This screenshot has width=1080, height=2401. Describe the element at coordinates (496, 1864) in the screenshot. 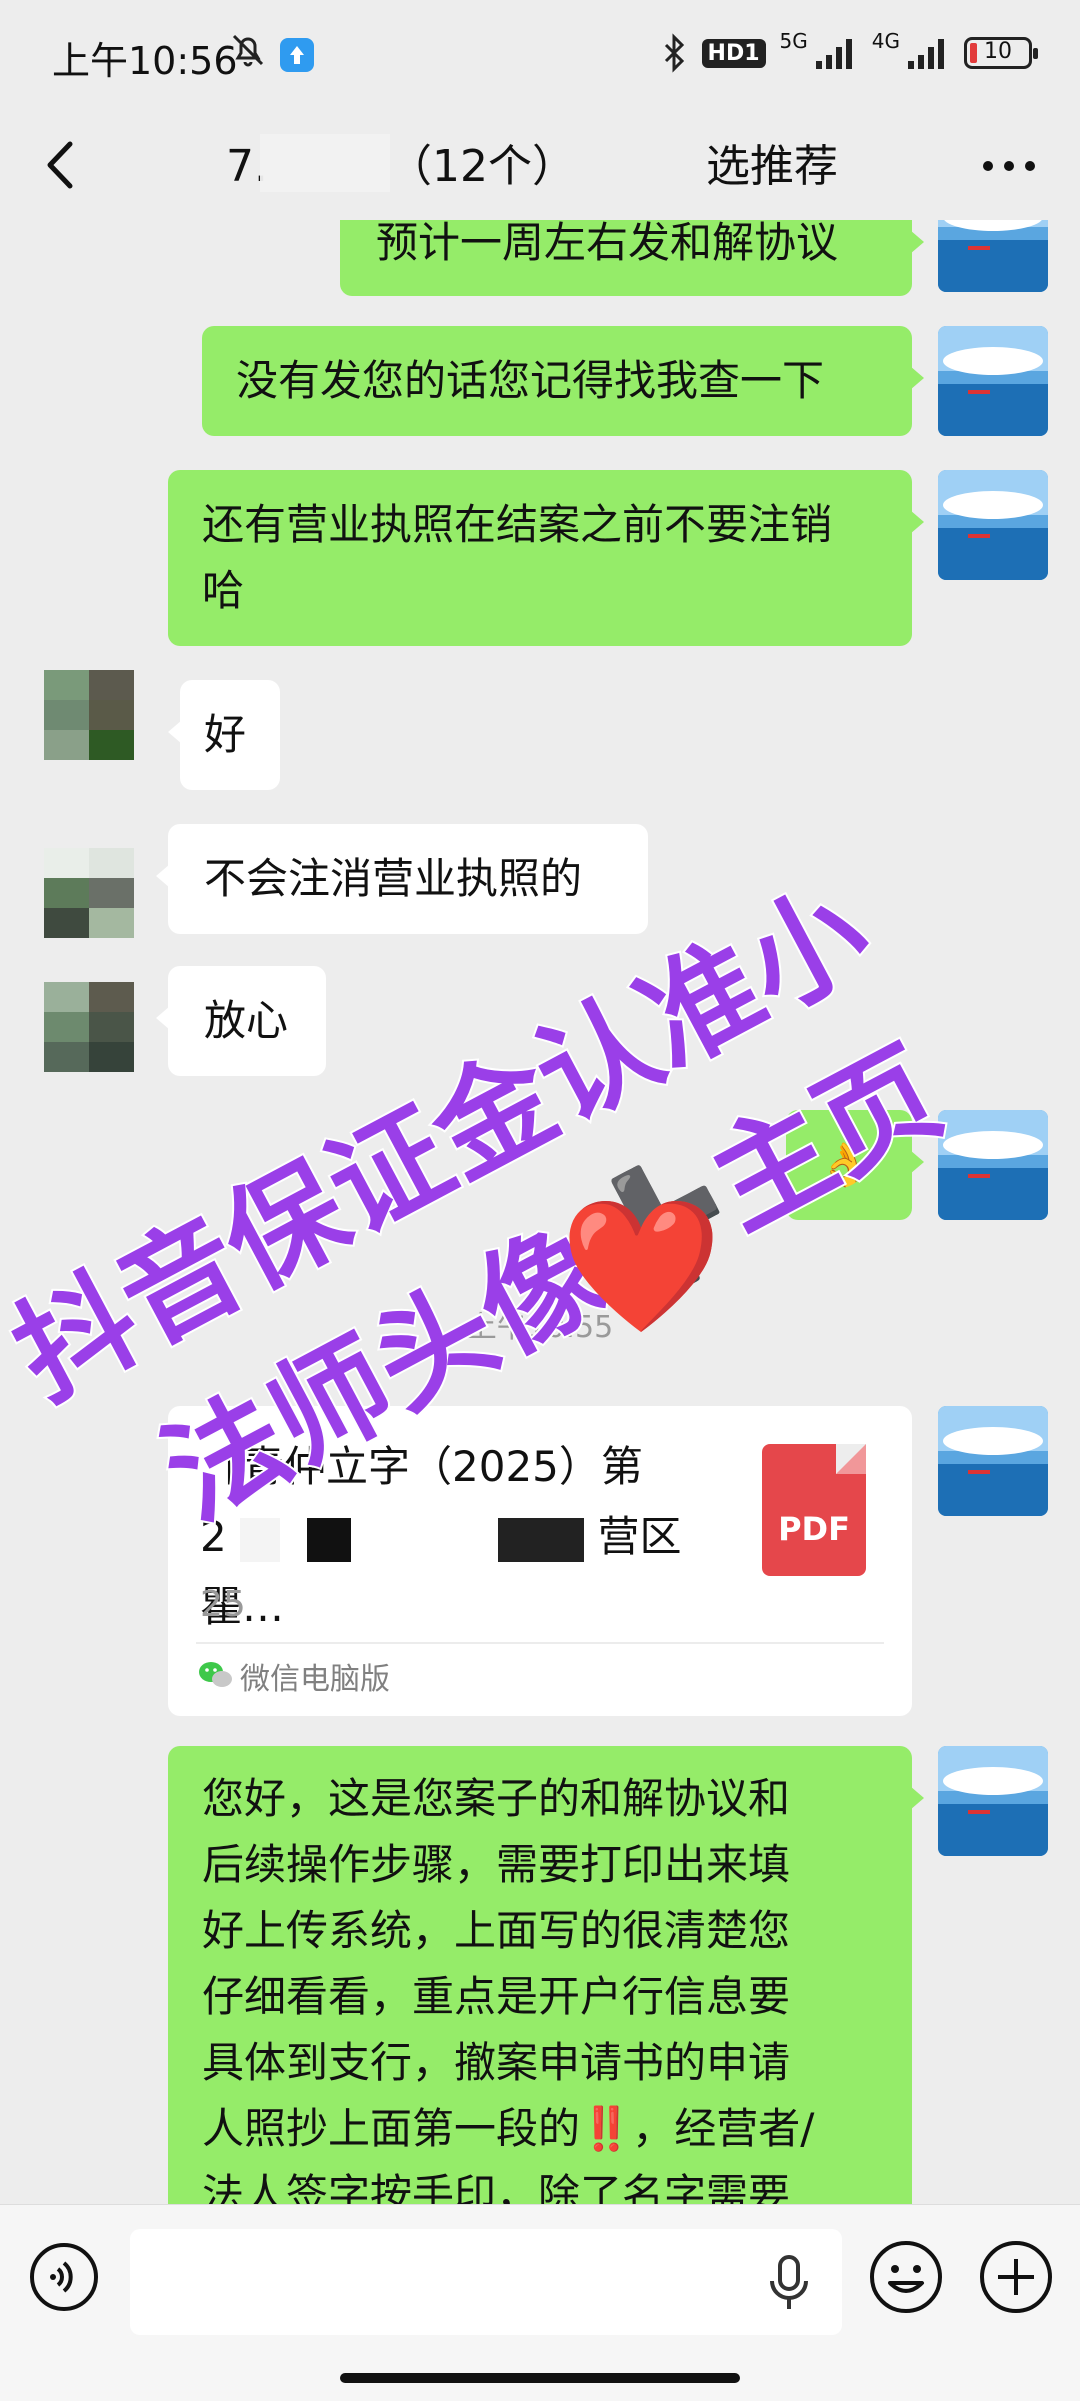

I see `message-text-line: 后续操作步骤，需要打印出来填` at that location.